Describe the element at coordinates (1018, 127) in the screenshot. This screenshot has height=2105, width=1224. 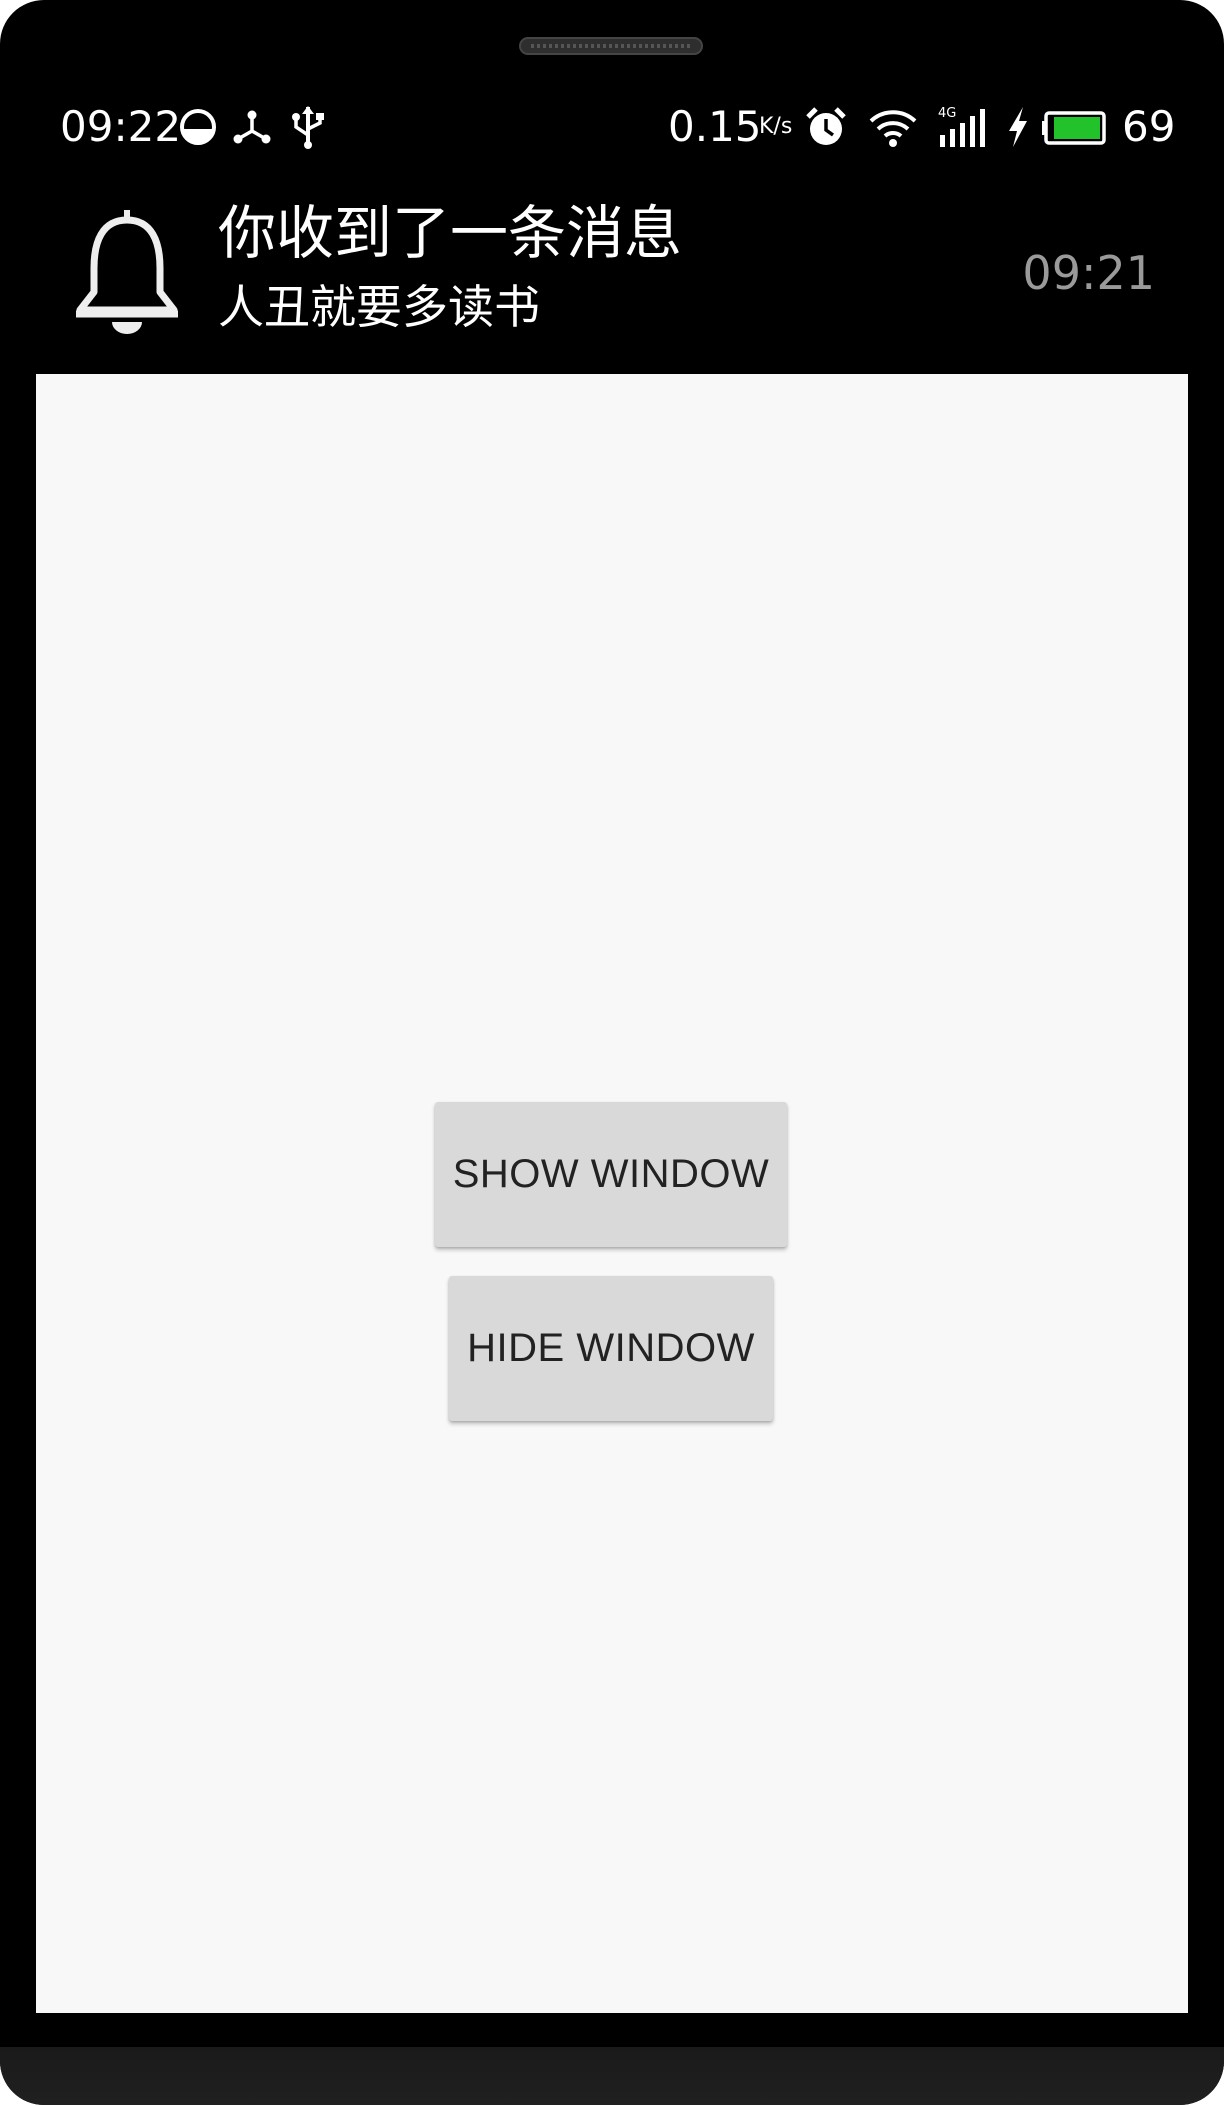
I see `charging-icon` at that location.